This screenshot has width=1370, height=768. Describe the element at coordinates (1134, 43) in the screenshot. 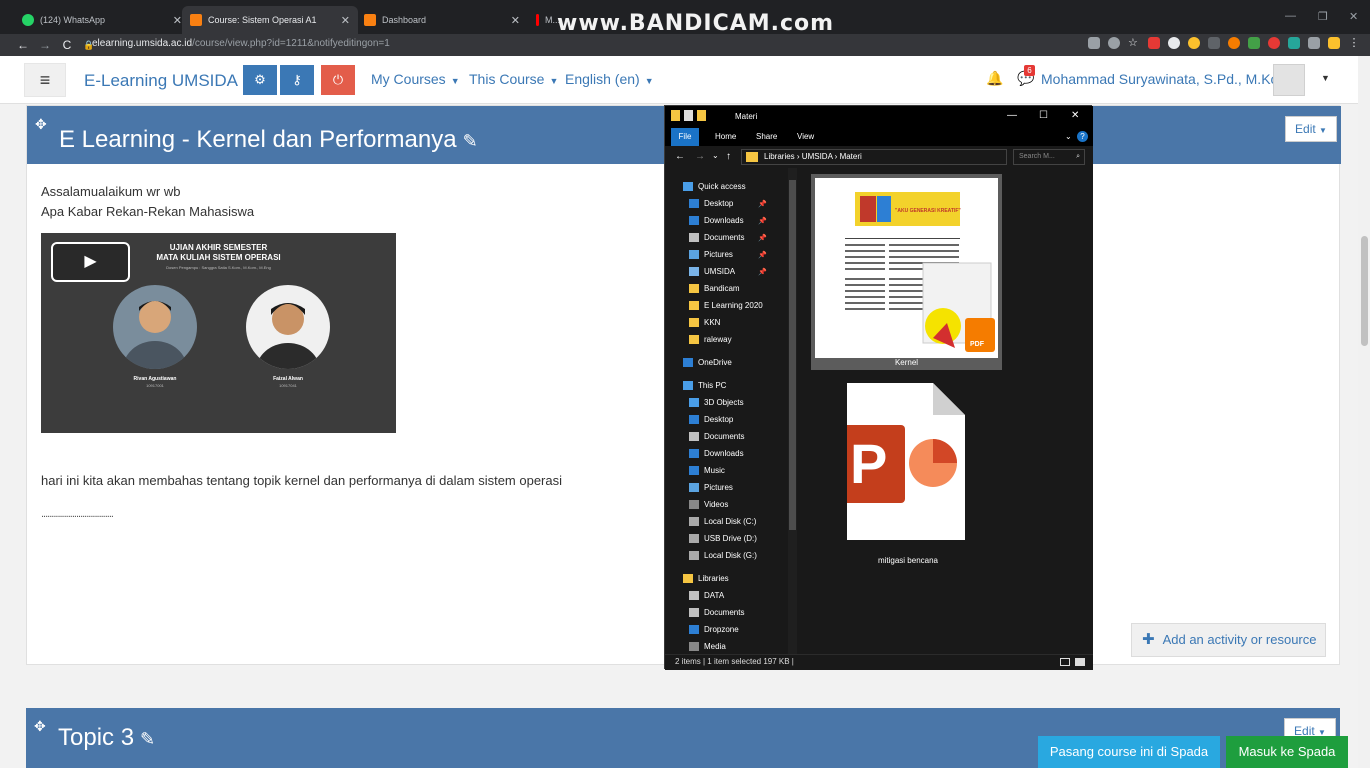

I see `star-icon: ☆` at that location.